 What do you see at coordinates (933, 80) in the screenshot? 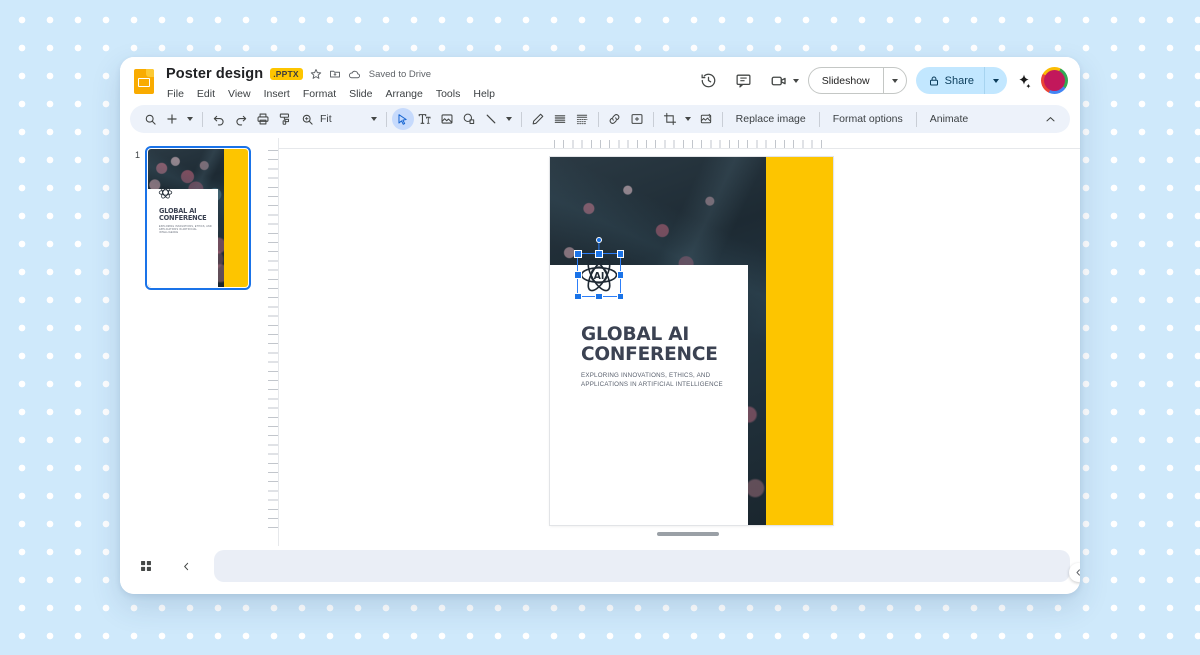
I see `lock-icon` at bounding box center [933, 80].